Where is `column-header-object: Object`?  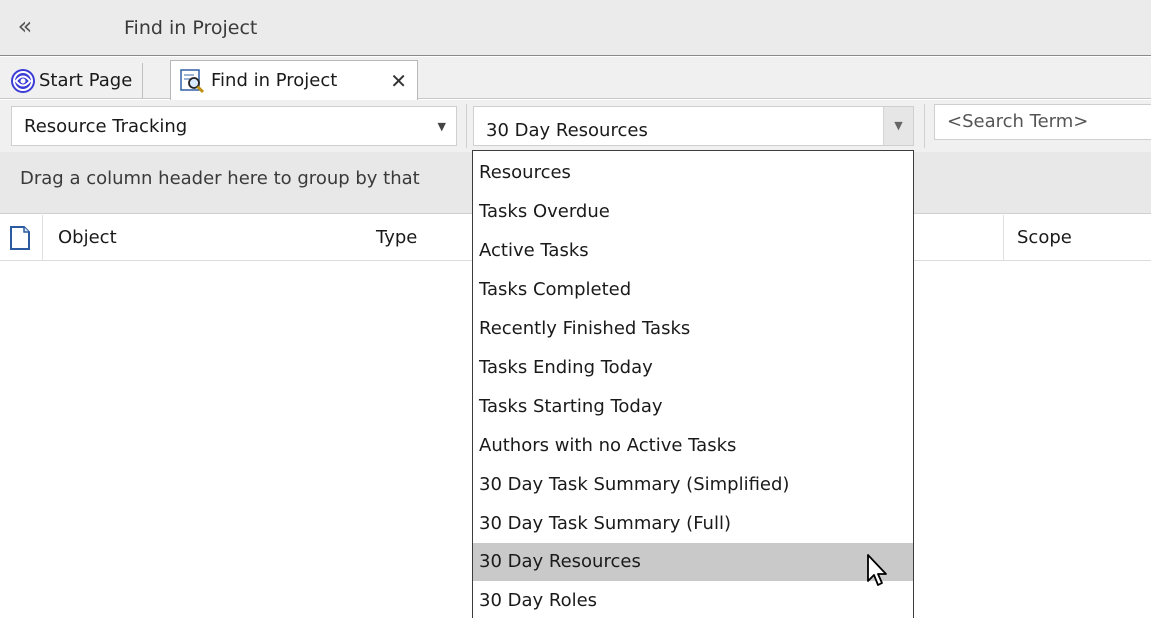 column-header-object: Object is located at coordinates (87, 238).